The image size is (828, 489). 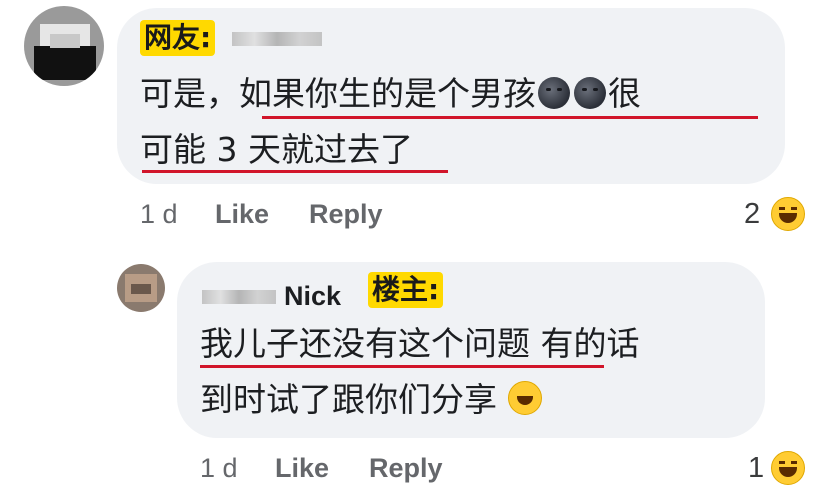 What do you see at coordinates (752, 214) in the screenshot?
I see `reaction-count: 2` at bounding box center [752, 214].